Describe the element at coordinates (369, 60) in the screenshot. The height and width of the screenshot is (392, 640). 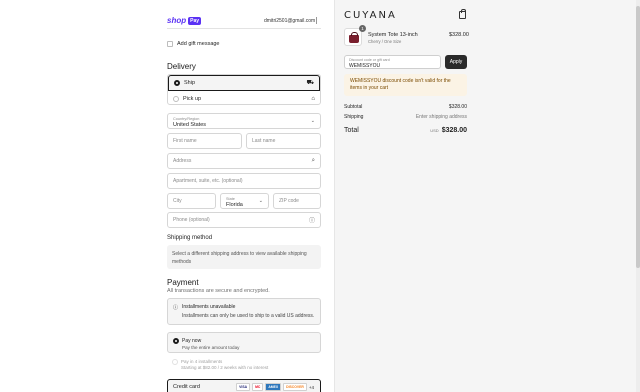
I see `discount-code-label: Discount code or gift card` at that location.